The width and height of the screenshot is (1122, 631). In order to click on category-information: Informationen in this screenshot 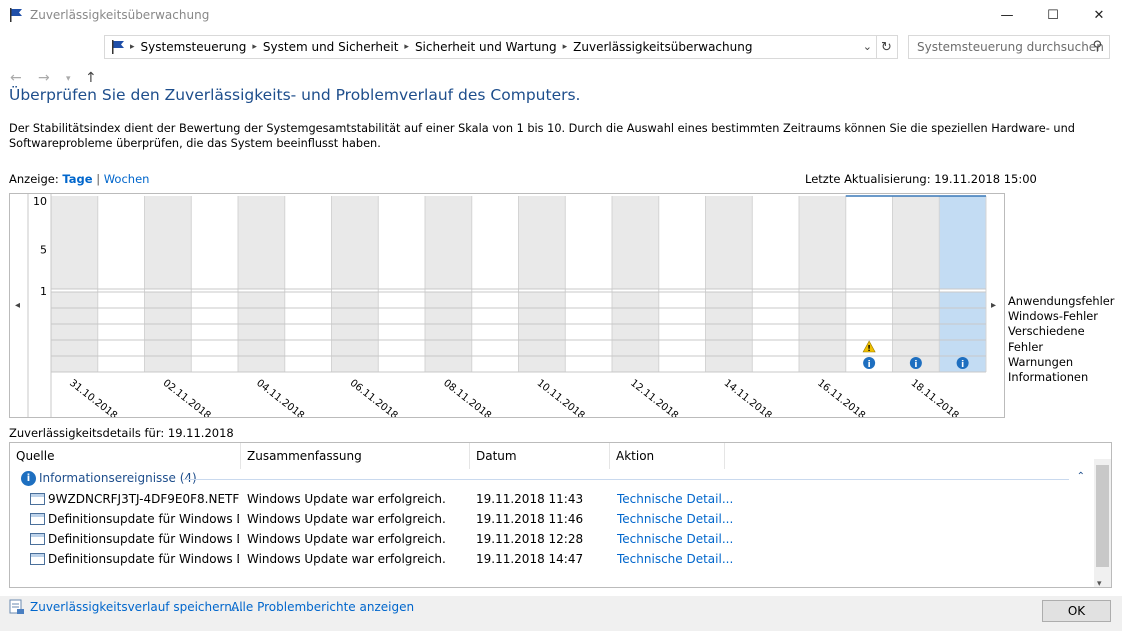, I will do `click(1048, 377)`.